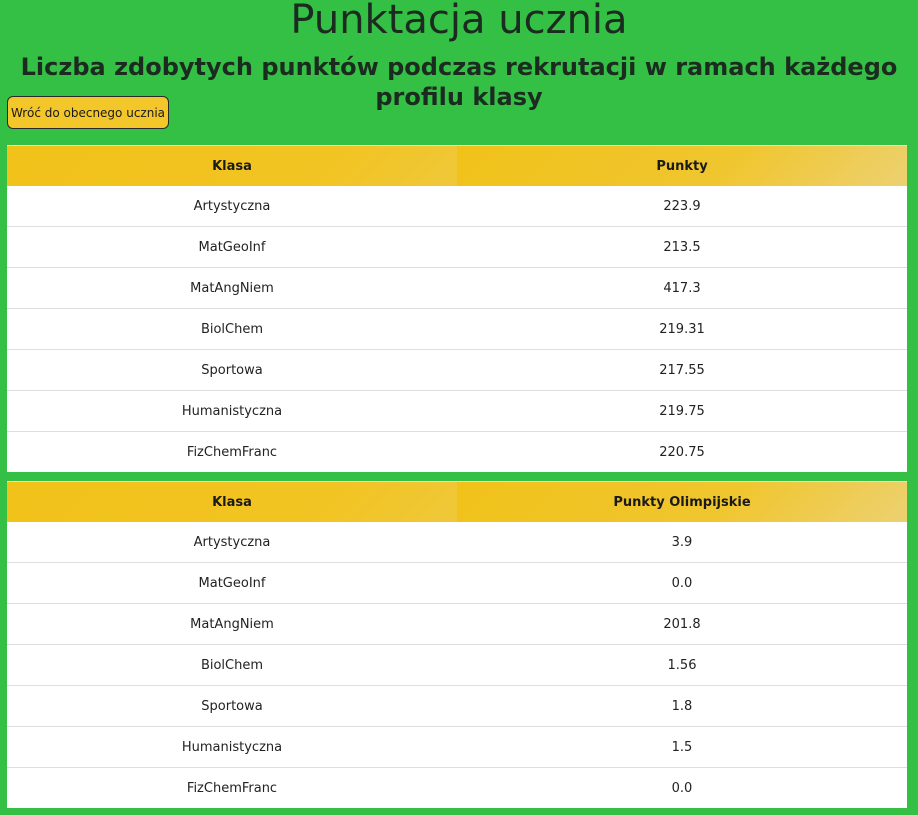 The height and width of the screenshot is (815, 918). Describe the element at coordinates (682, 329) in the screenshot. I see `points-cell: 219.31` at that location.